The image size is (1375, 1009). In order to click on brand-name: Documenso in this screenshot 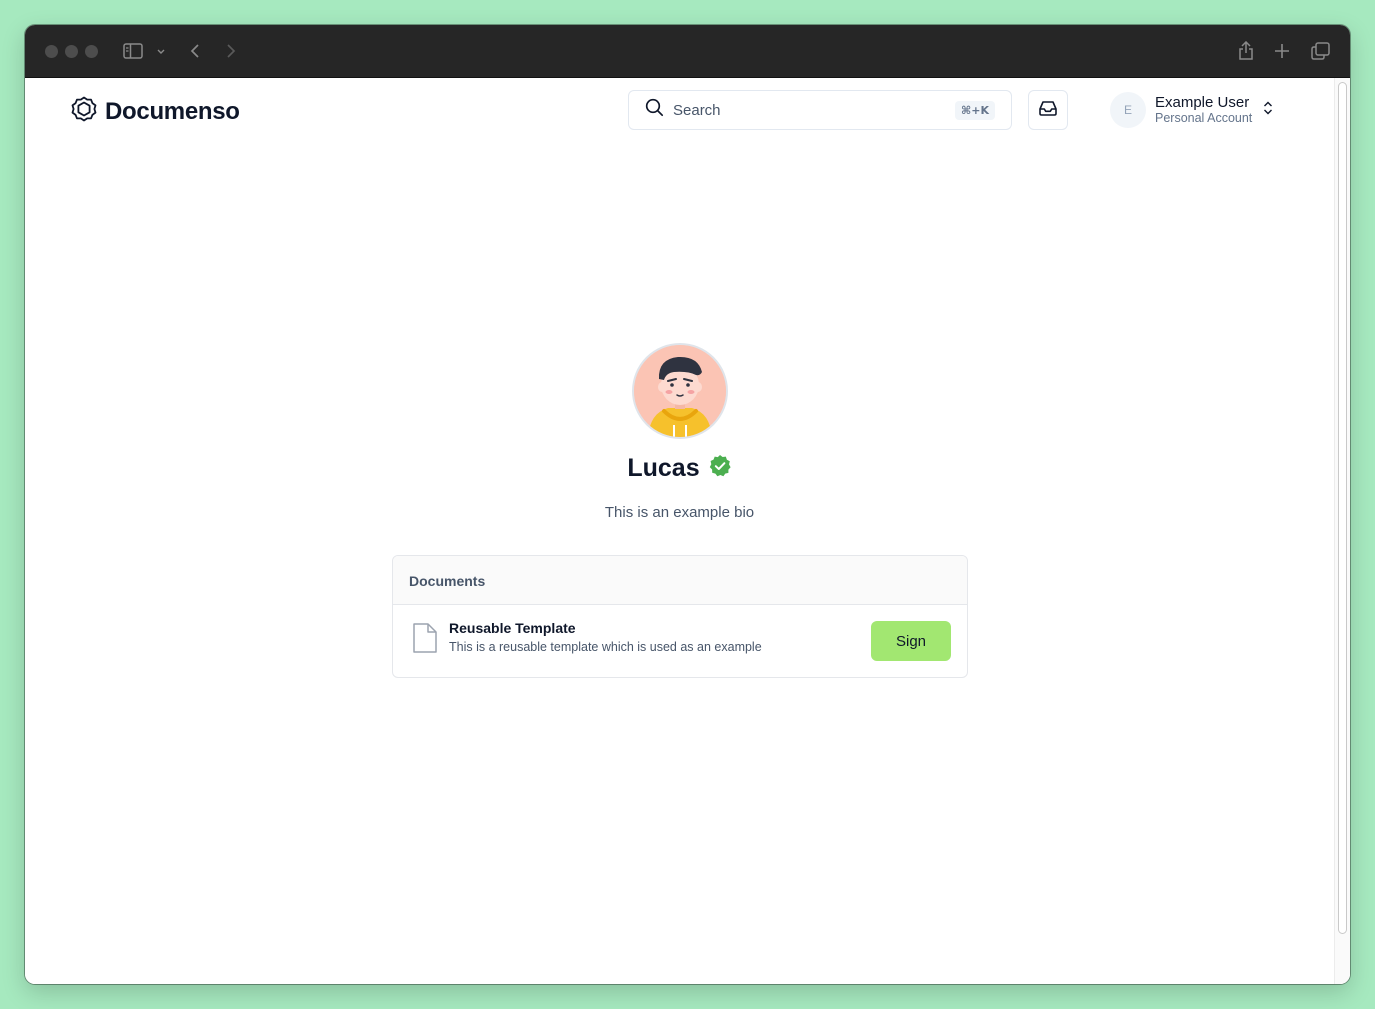, I will do `click(172, 111)`.